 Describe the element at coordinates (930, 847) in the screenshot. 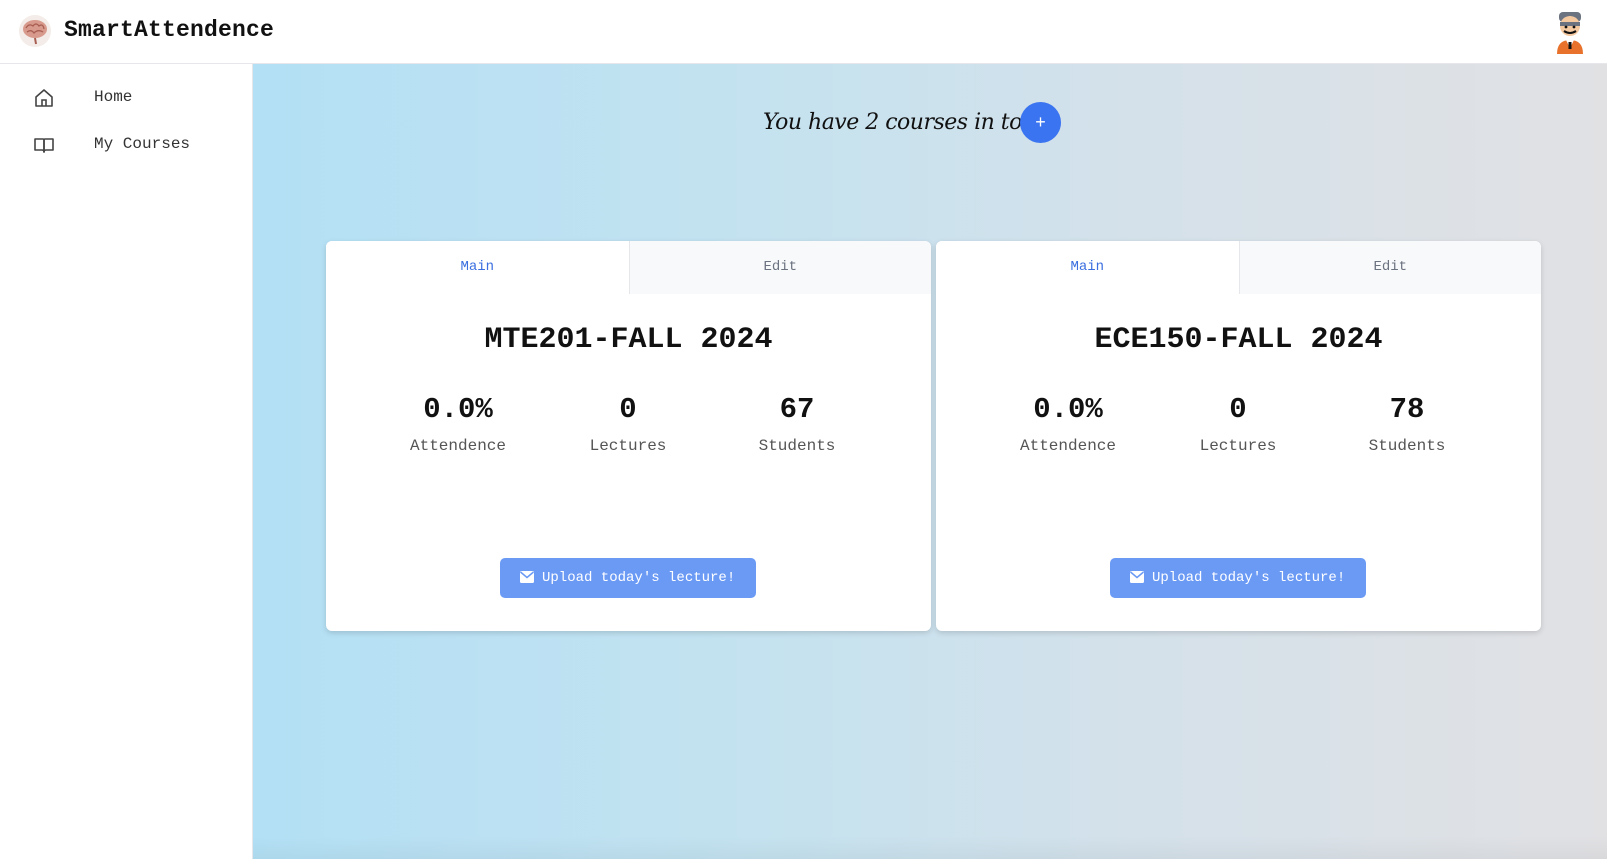

I see `bottom-shade` at that location.